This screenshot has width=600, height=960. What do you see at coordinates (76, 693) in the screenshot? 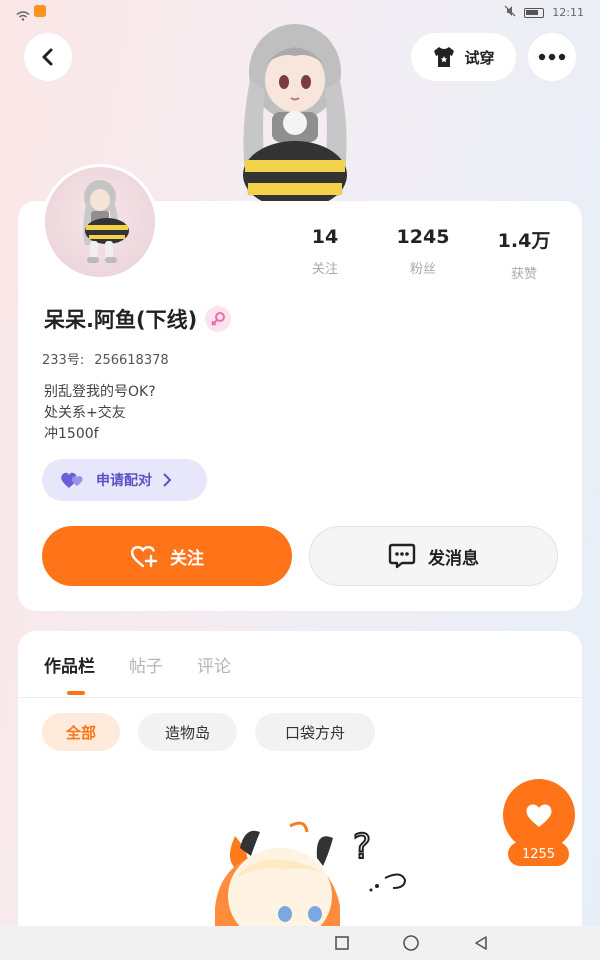
I see `active-tab-indicator` at bounding box center [76, 693].